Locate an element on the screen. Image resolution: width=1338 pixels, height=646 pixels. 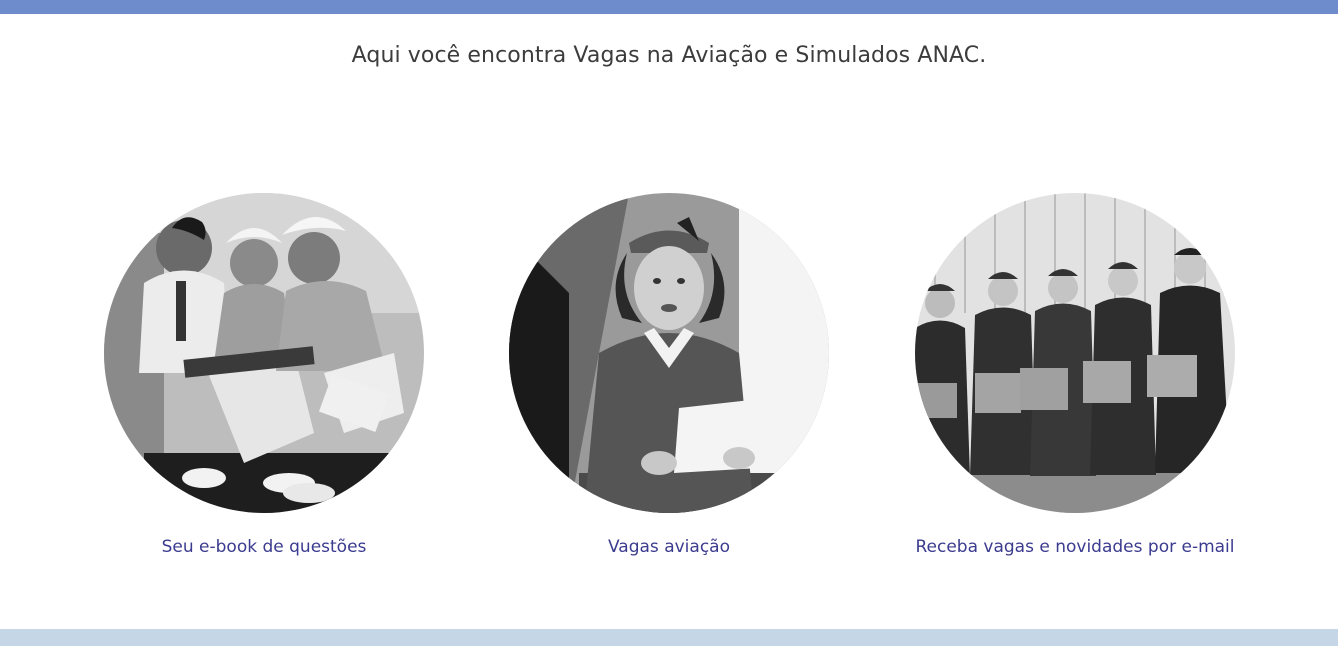
stewardesses-studying-photo is located at coordinates (264, 353).